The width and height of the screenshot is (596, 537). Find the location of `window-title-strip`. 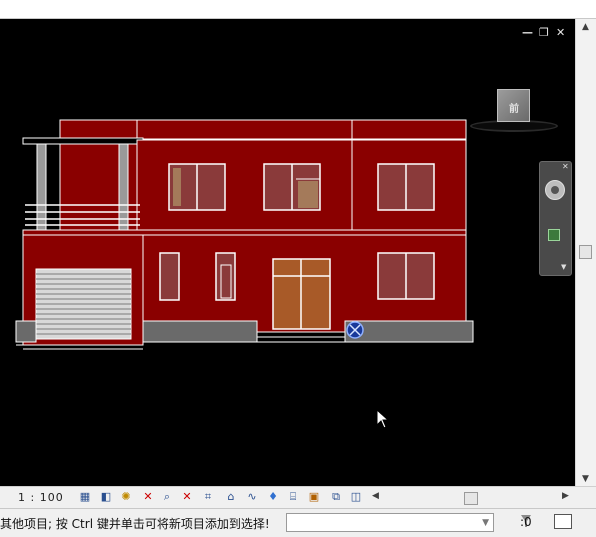

window-title-strip is located at coordinates (298, 9).